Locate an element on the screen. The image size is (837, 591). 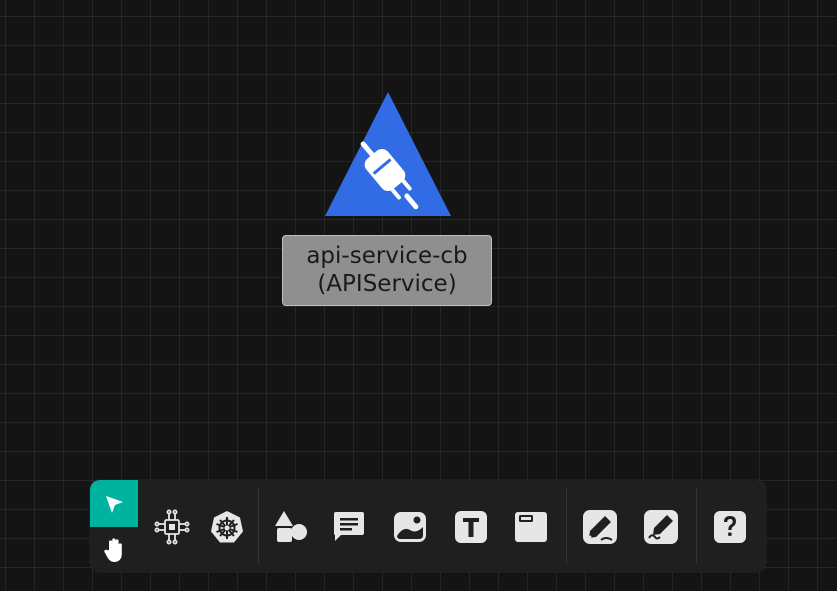
freehand-tool-button is located at coordinates (661, 527).